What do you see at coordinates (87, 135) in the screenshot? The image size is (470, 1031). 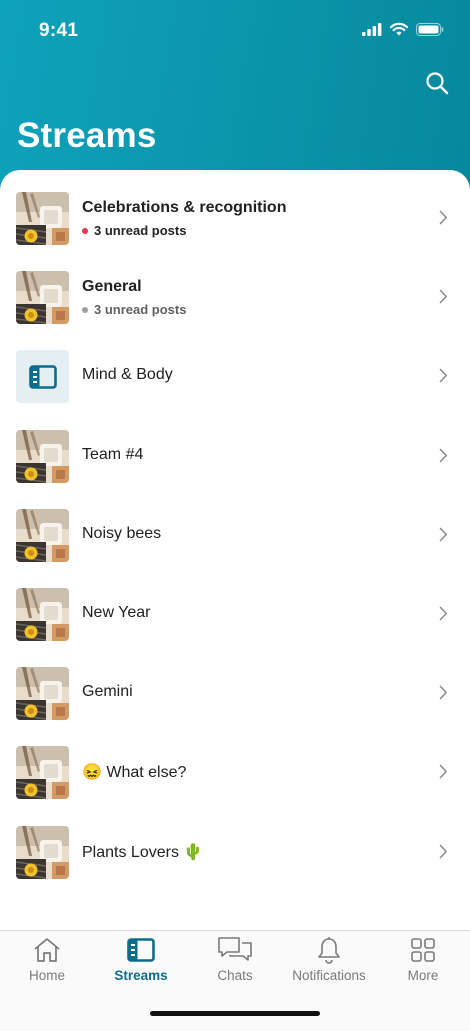 I see `page-title: Streams` at bounding box center [87, 135].